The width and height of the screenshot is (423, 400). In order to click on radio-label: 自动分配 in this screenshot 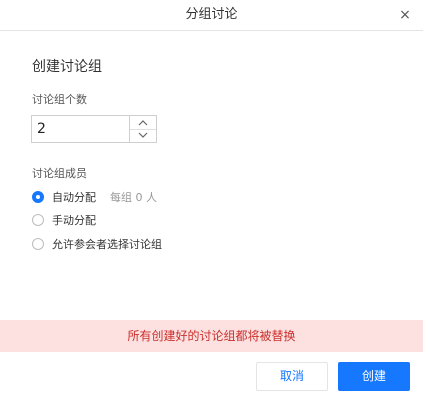, I will do `click(74, 197)`.